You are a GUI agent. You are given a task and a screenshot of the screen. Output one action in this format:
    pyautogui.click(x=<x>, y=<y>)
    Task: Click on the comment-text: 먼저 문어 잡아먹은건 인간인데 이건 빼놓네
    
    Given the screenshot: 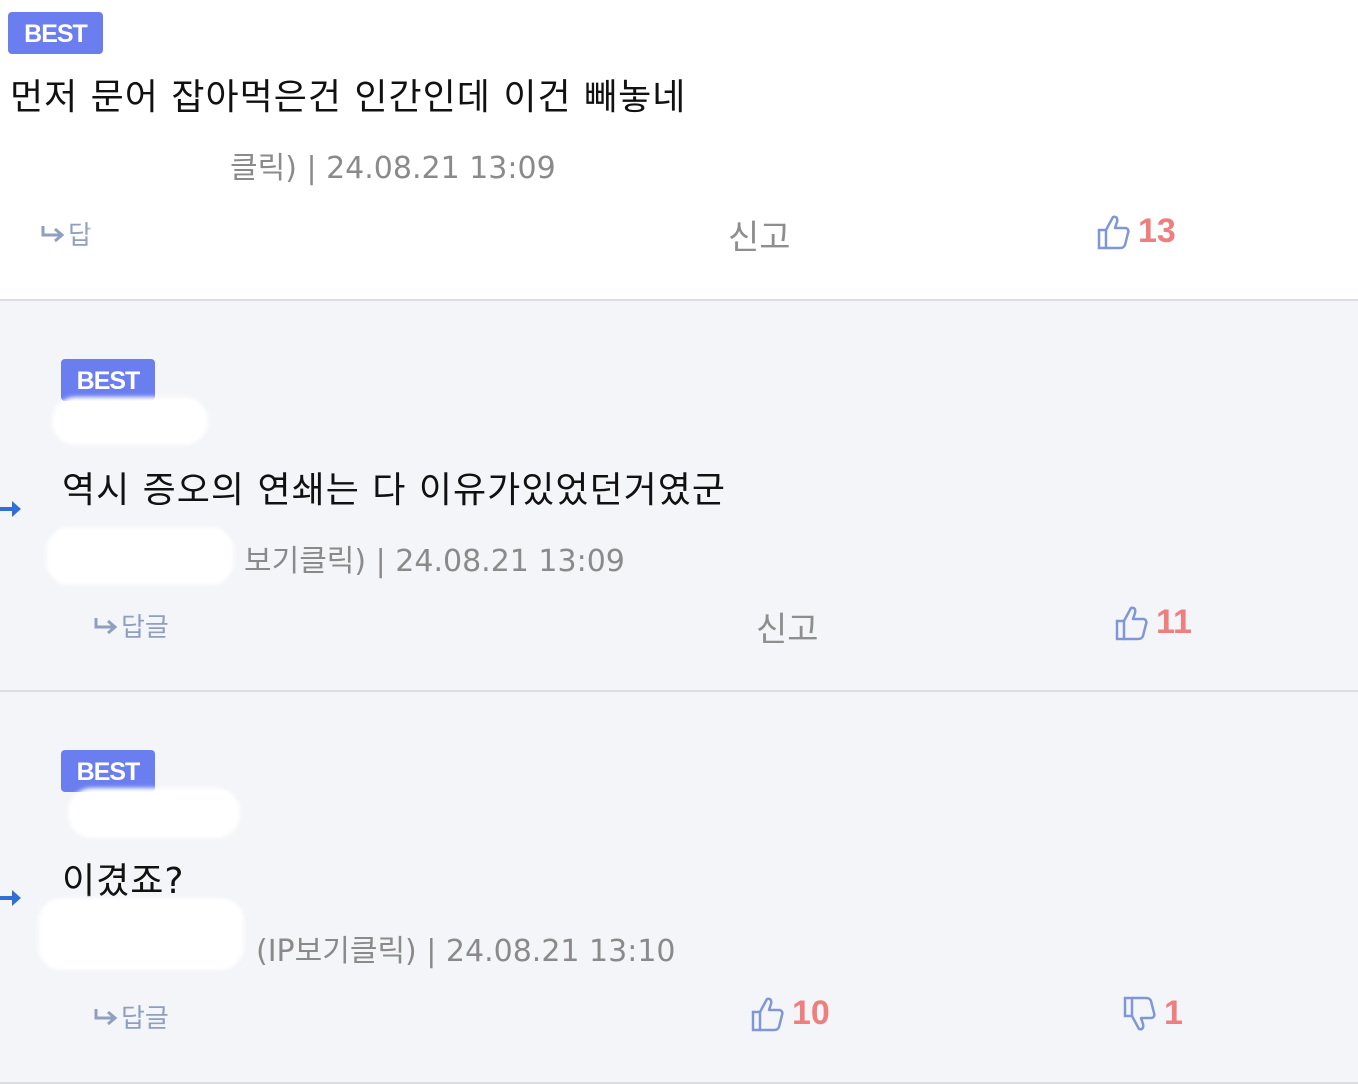 What is the action you would take?
    pyautogui.click(x=348, y=97)
    